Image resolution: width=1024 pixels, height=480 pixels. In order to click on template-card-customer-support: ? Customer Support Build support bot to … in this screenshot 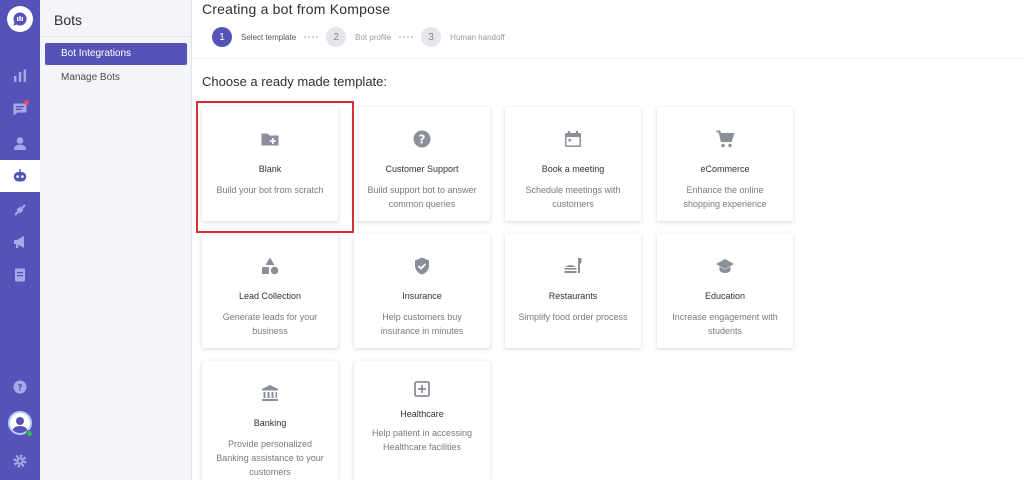, I will do `click(422, 164)`.